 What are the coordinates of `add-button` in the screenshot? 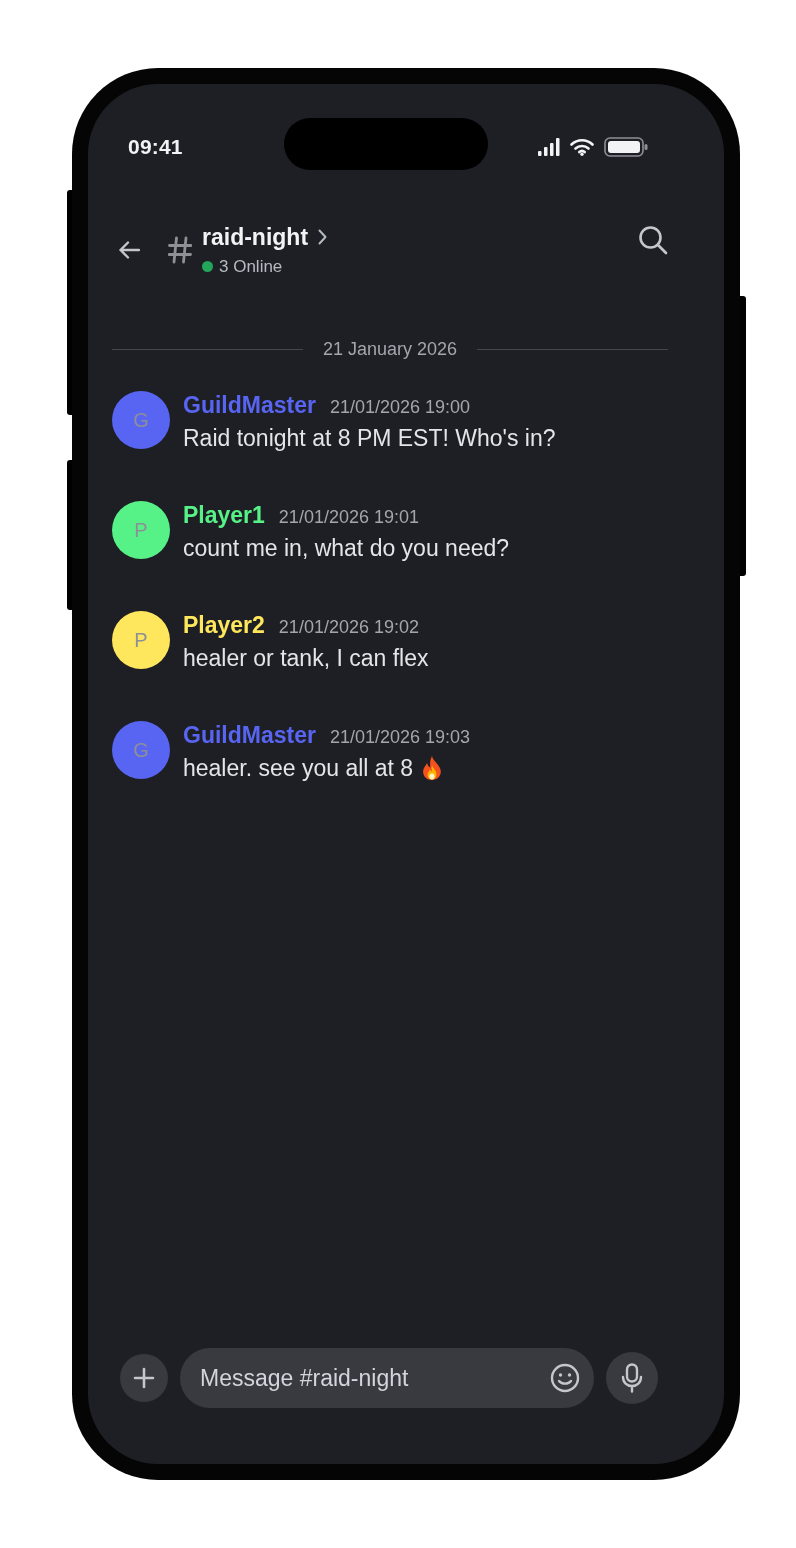 It's located at (144, 1378).